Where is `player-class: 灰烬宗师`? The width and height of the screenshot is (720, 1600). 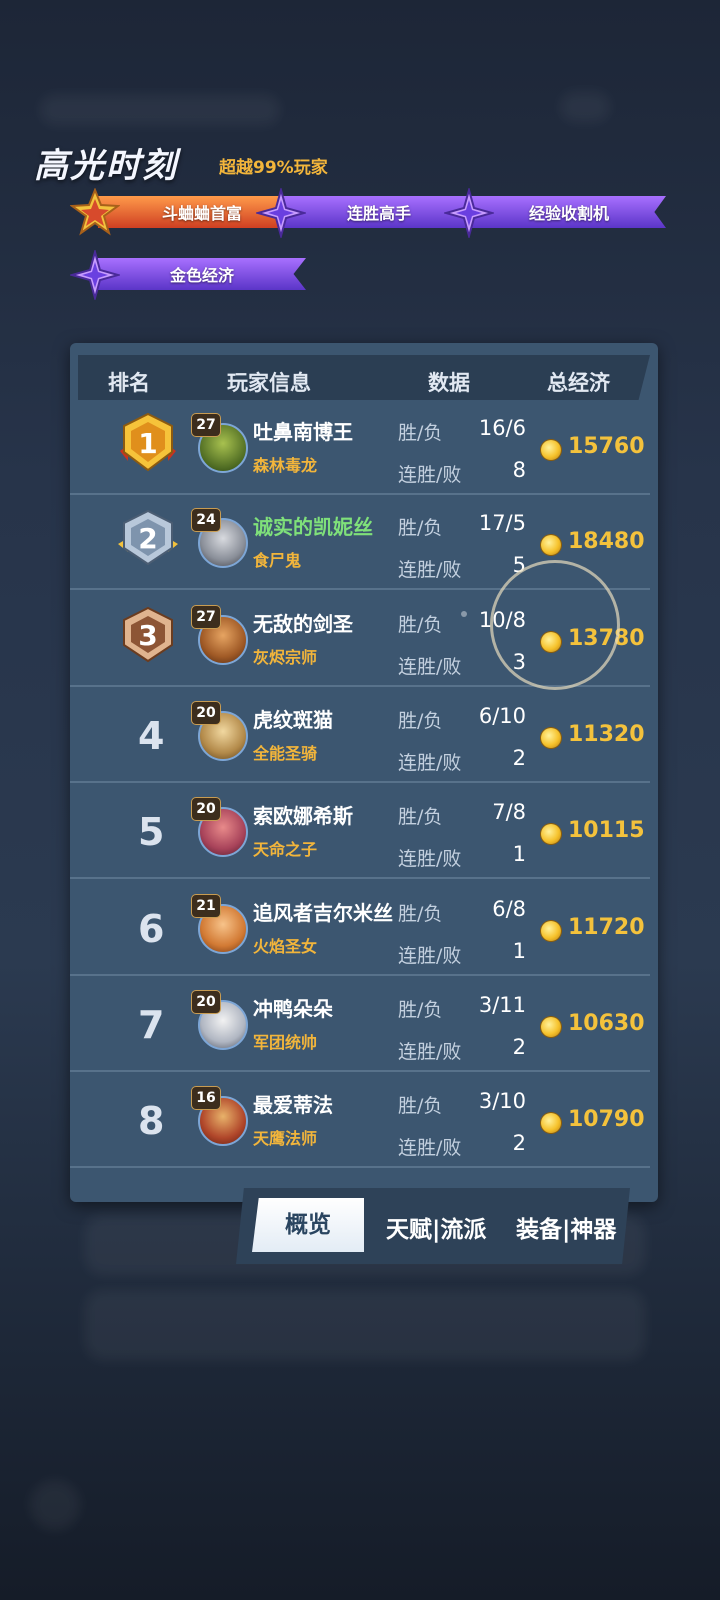
player-class: 灰烬宗师 is located at coordinates (285, 657).